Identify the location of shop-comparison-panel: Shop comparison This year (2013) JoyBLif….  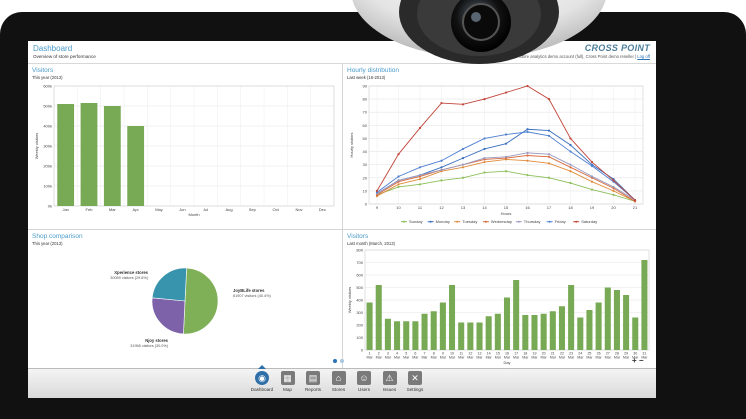
(185, 299).